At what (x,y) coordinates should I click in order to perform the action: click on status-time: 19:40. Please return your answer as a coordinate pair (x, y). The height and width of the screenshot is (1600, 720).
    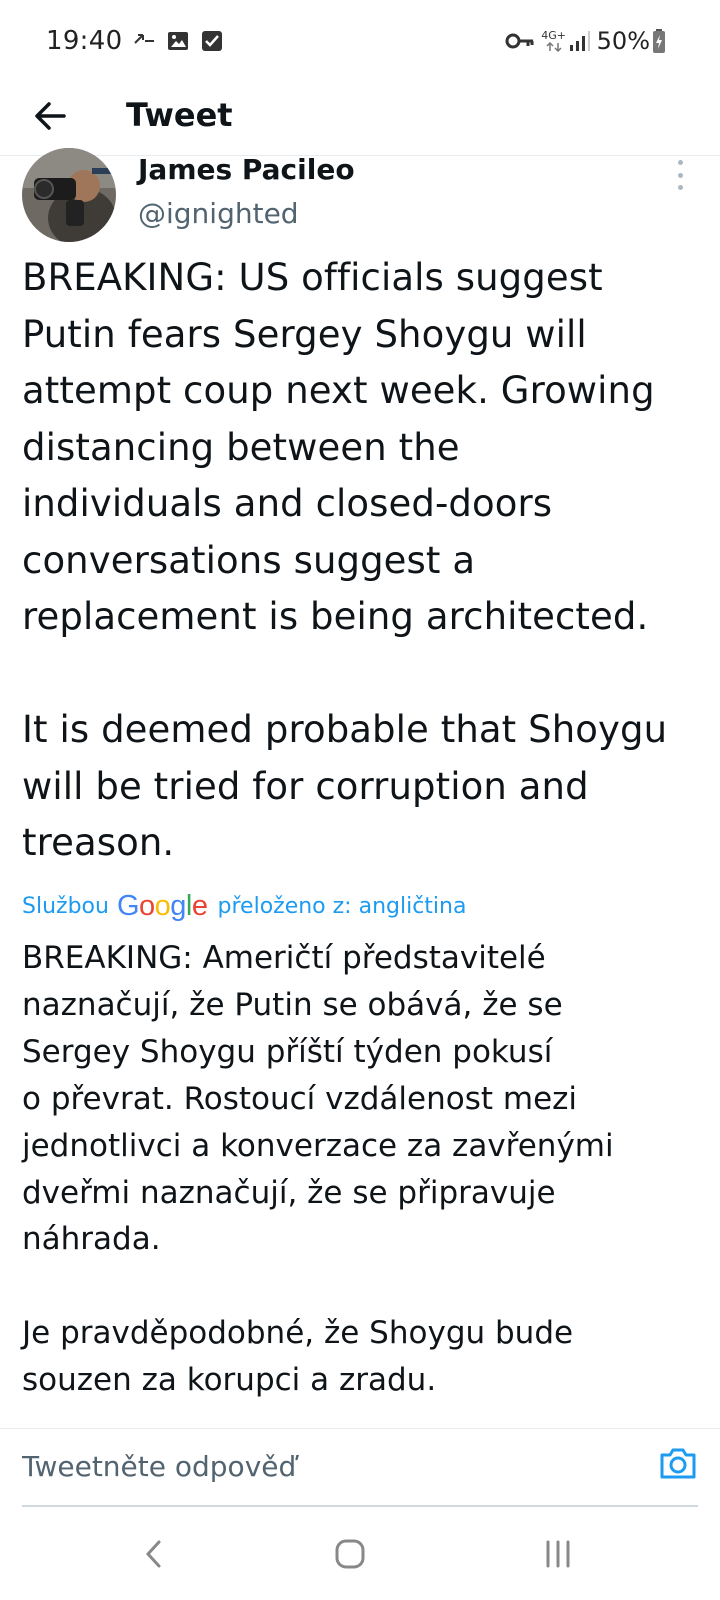
    Looking at the image, I should click on (84, 41).